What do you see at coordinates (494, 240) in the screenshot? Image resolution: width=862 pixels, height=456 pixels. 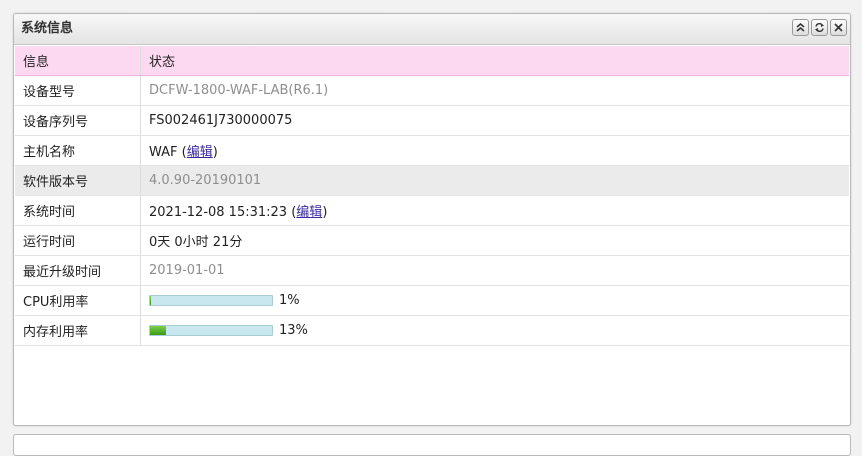 I see `row-value-uptime: 0天 0小时 21分` at bounding box center [494, 240].